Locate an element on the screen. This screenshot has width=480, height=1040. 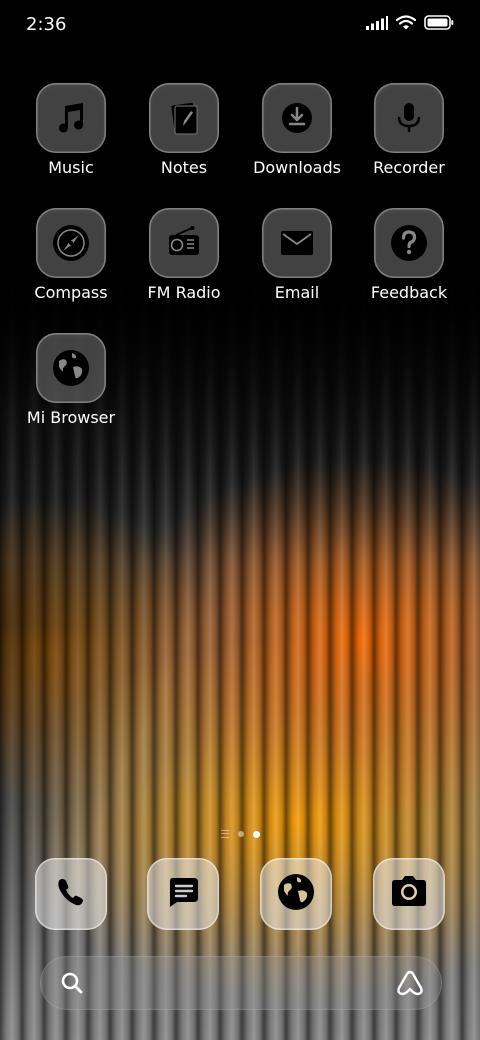
wifi-icon is located at coordinates (406, 22).